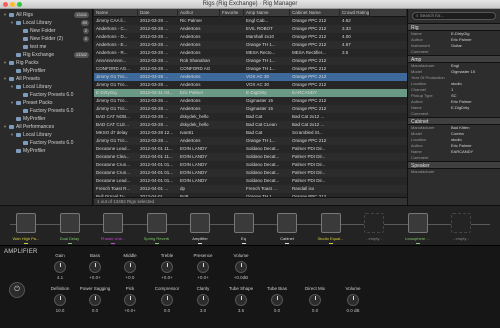  Describe the element at coordinates (267, 13) in the screenshot. I see `column-header: Amp Name` at that location.